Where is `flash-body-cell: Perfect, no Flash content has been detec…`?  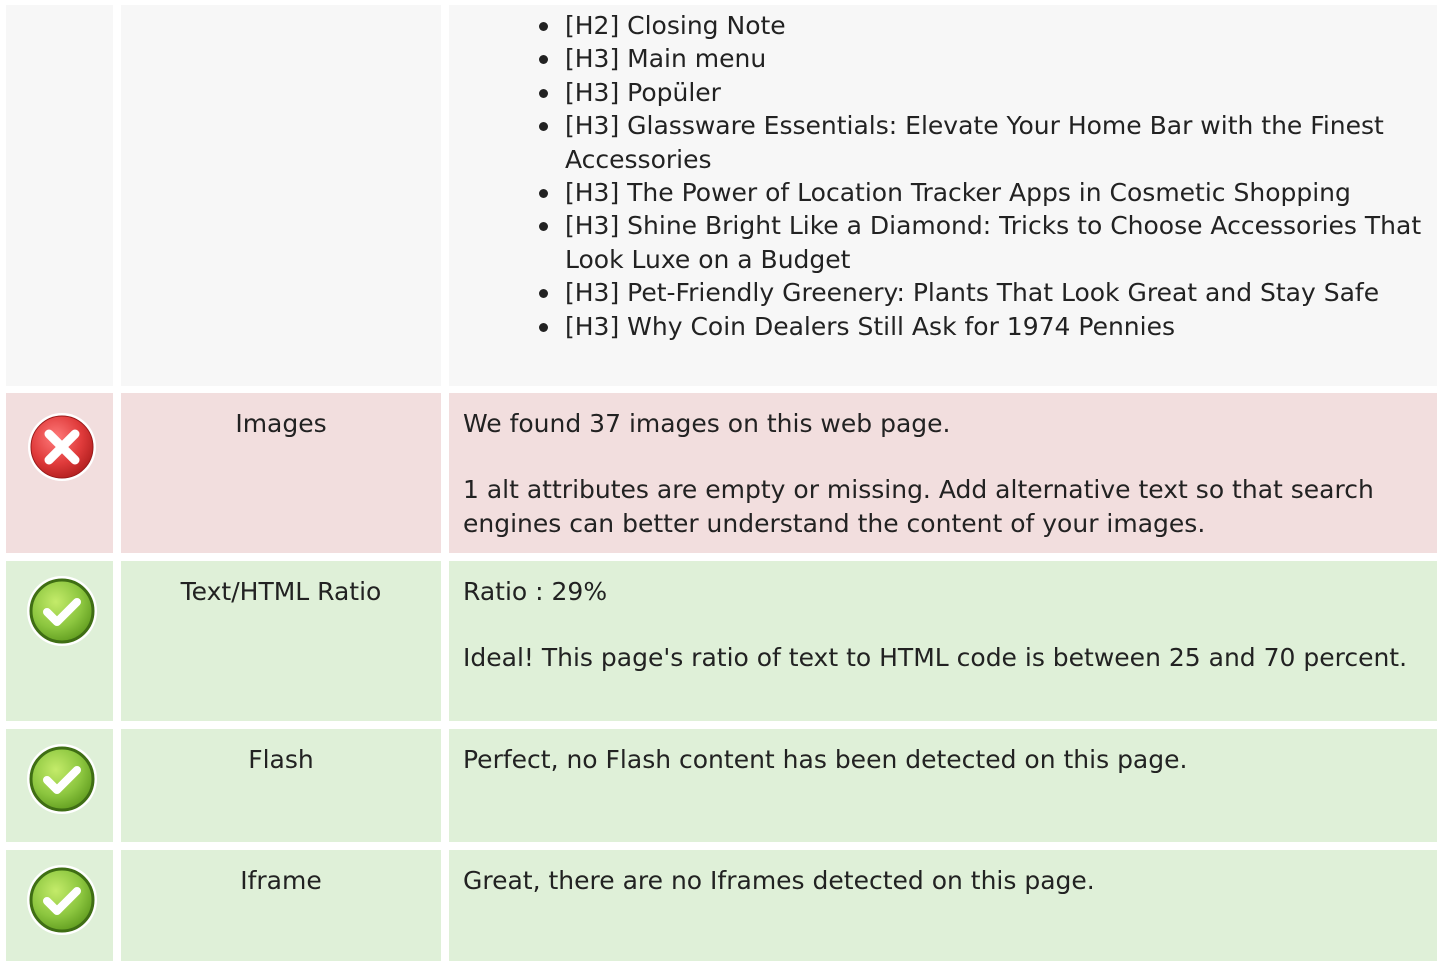
flash-body-cell: Perfect, no Flash content has been detec… is located at coordinates (943, 785).